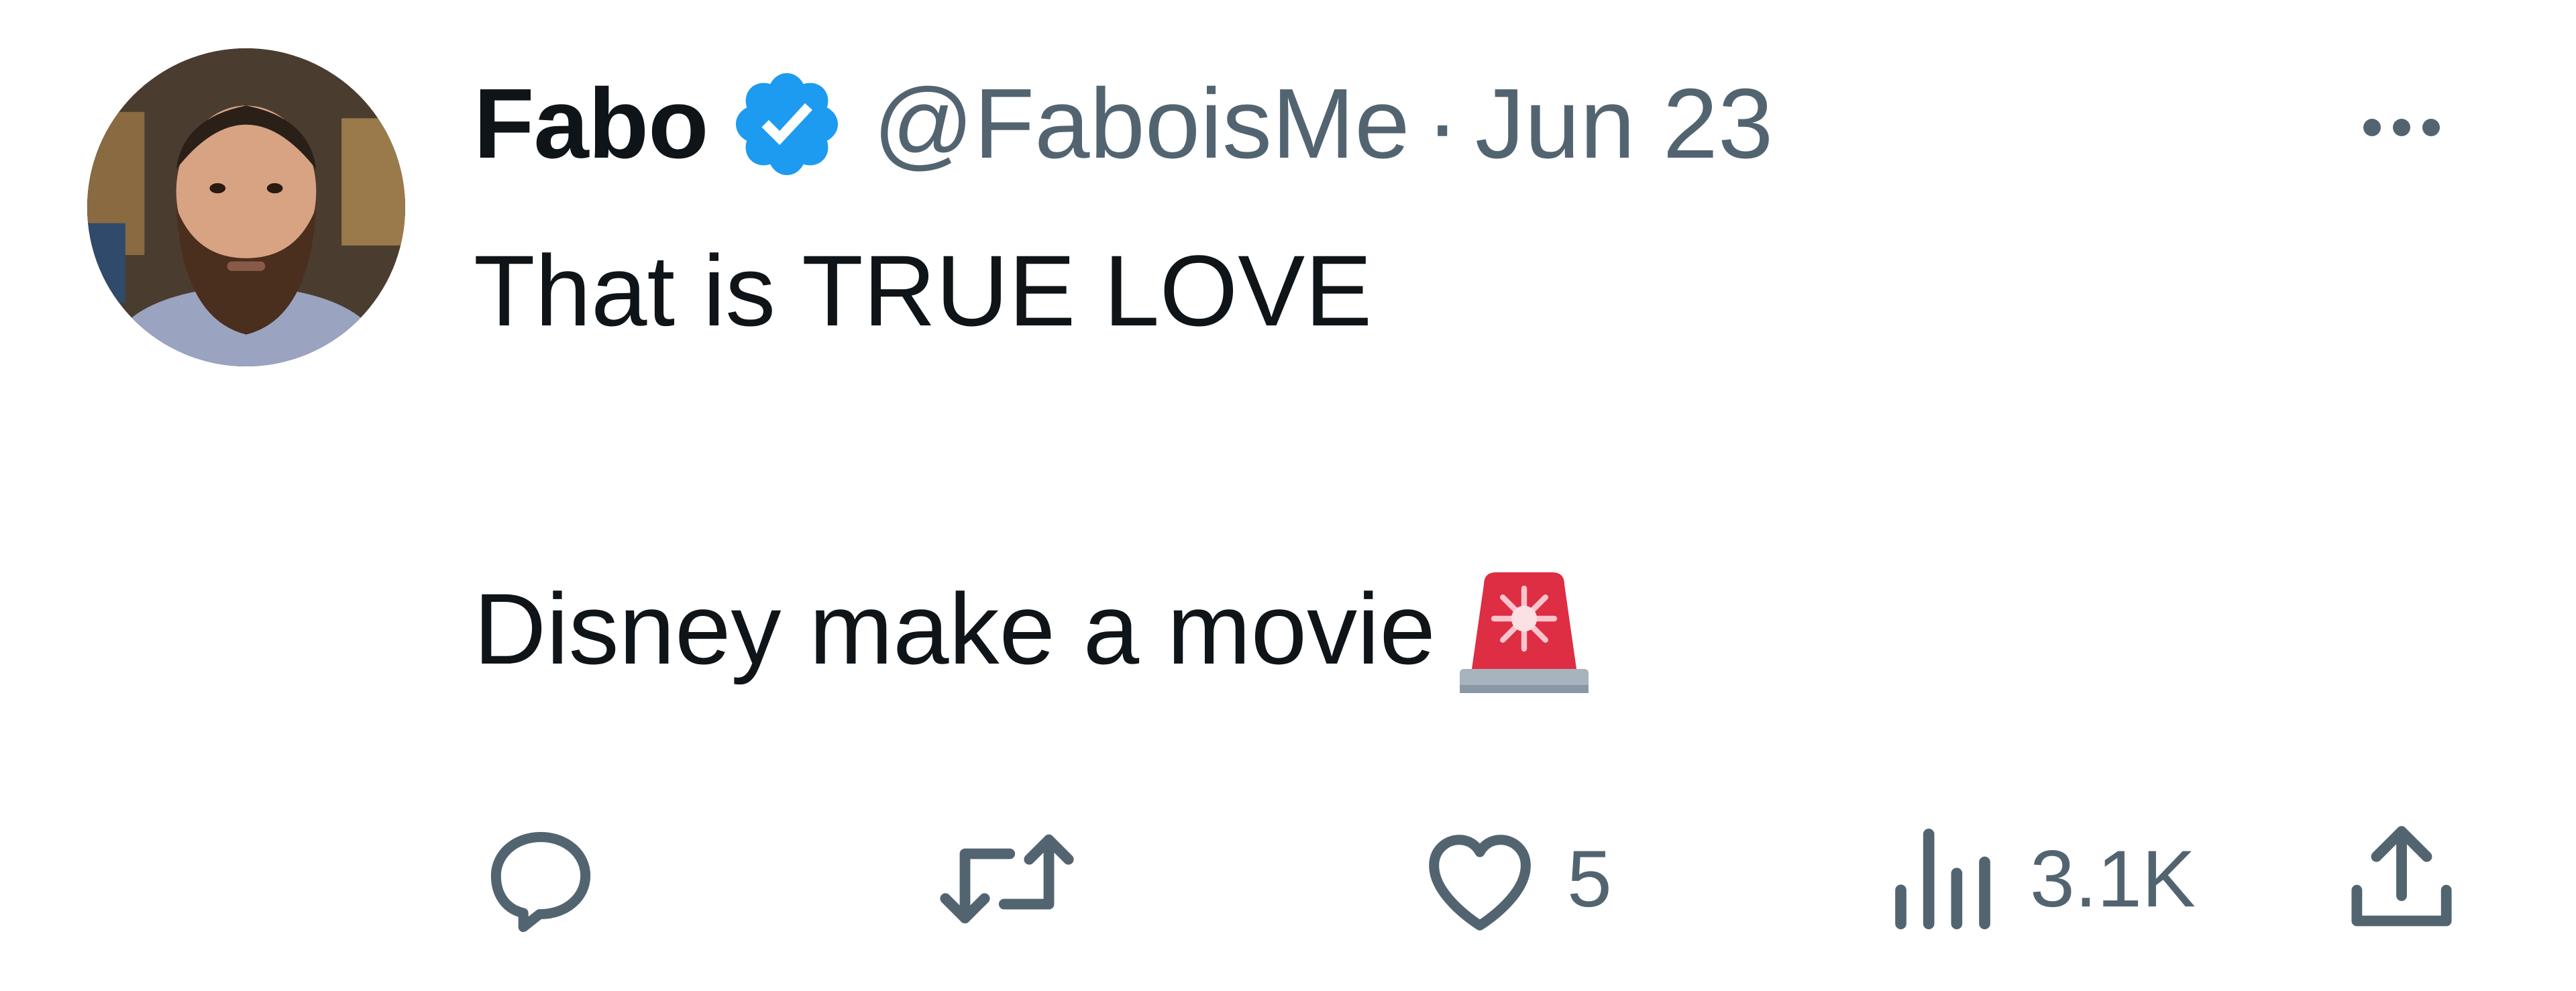  I want to click on tweet-text-line-2: Disney make a movie, so click(1480, 622).